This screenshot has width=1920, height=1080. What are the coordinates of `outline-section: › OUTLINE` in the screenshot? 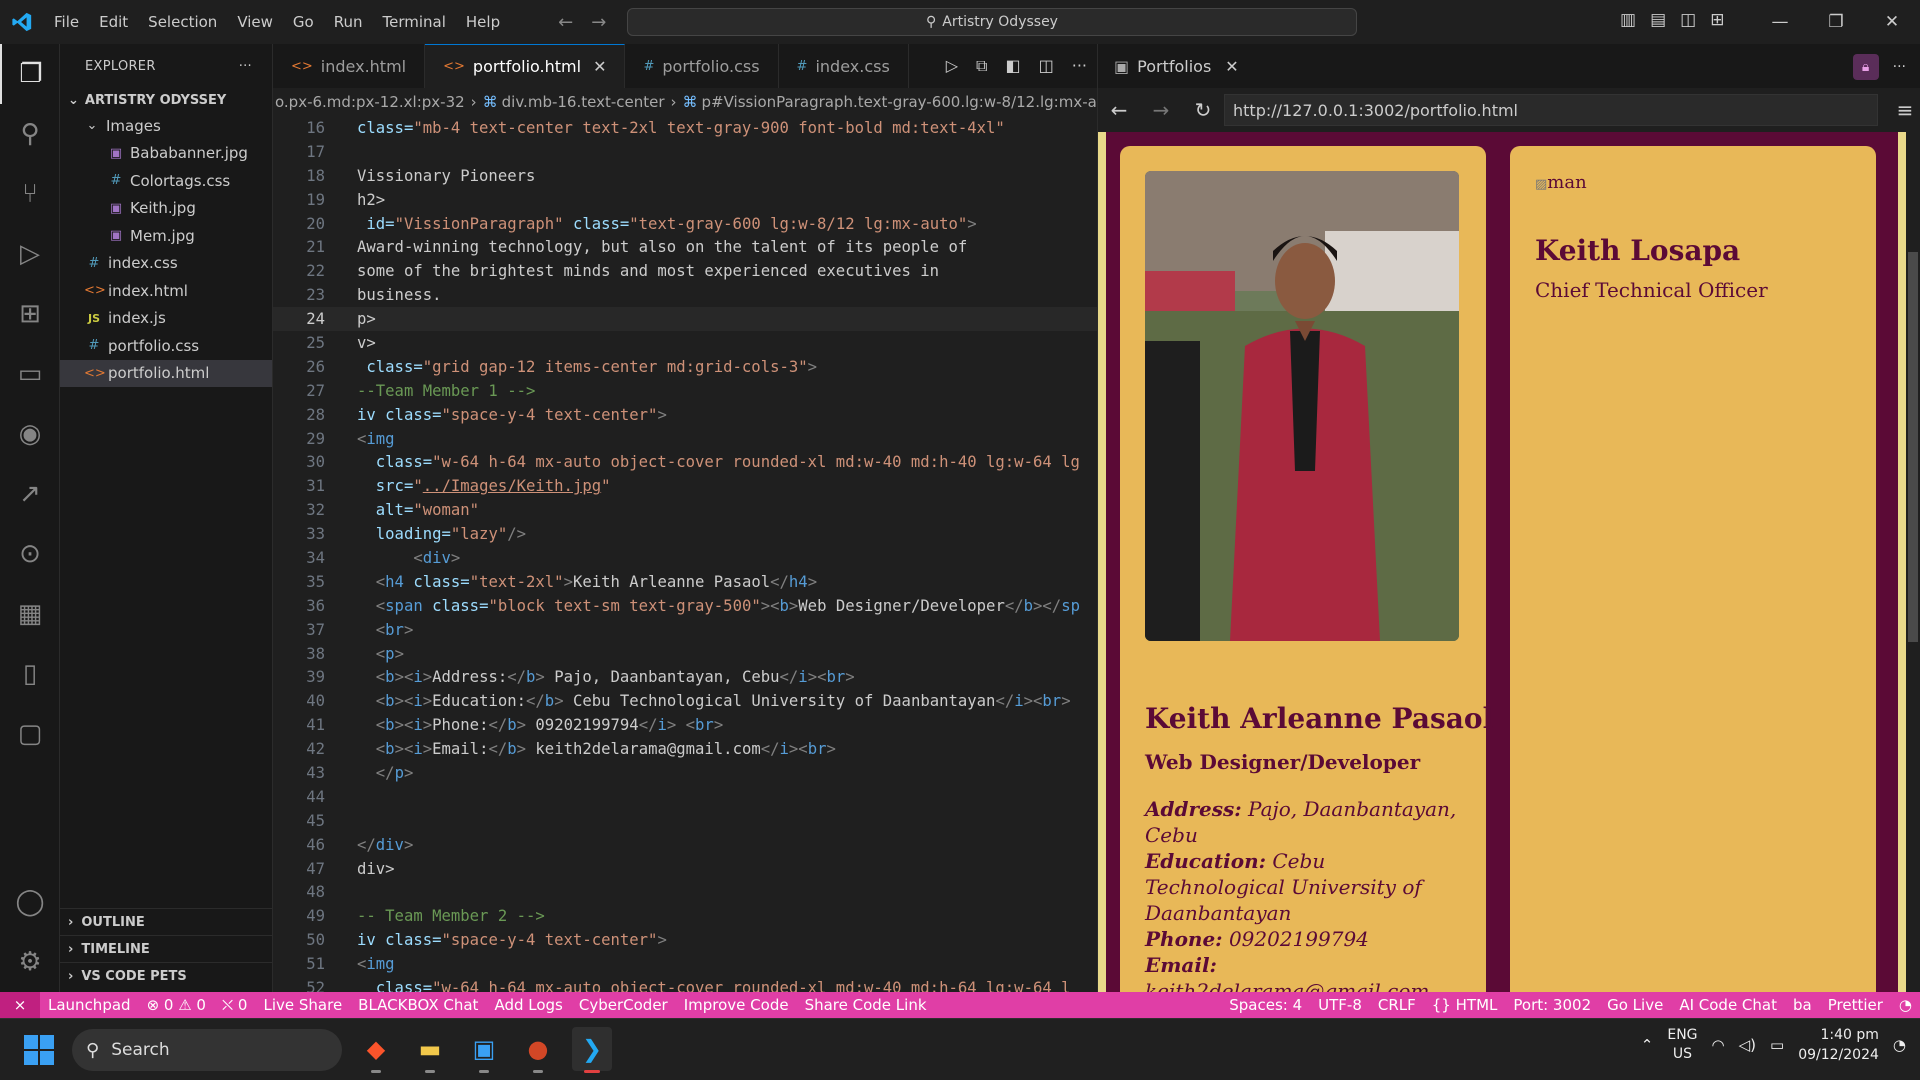 It's located at (166, 921).